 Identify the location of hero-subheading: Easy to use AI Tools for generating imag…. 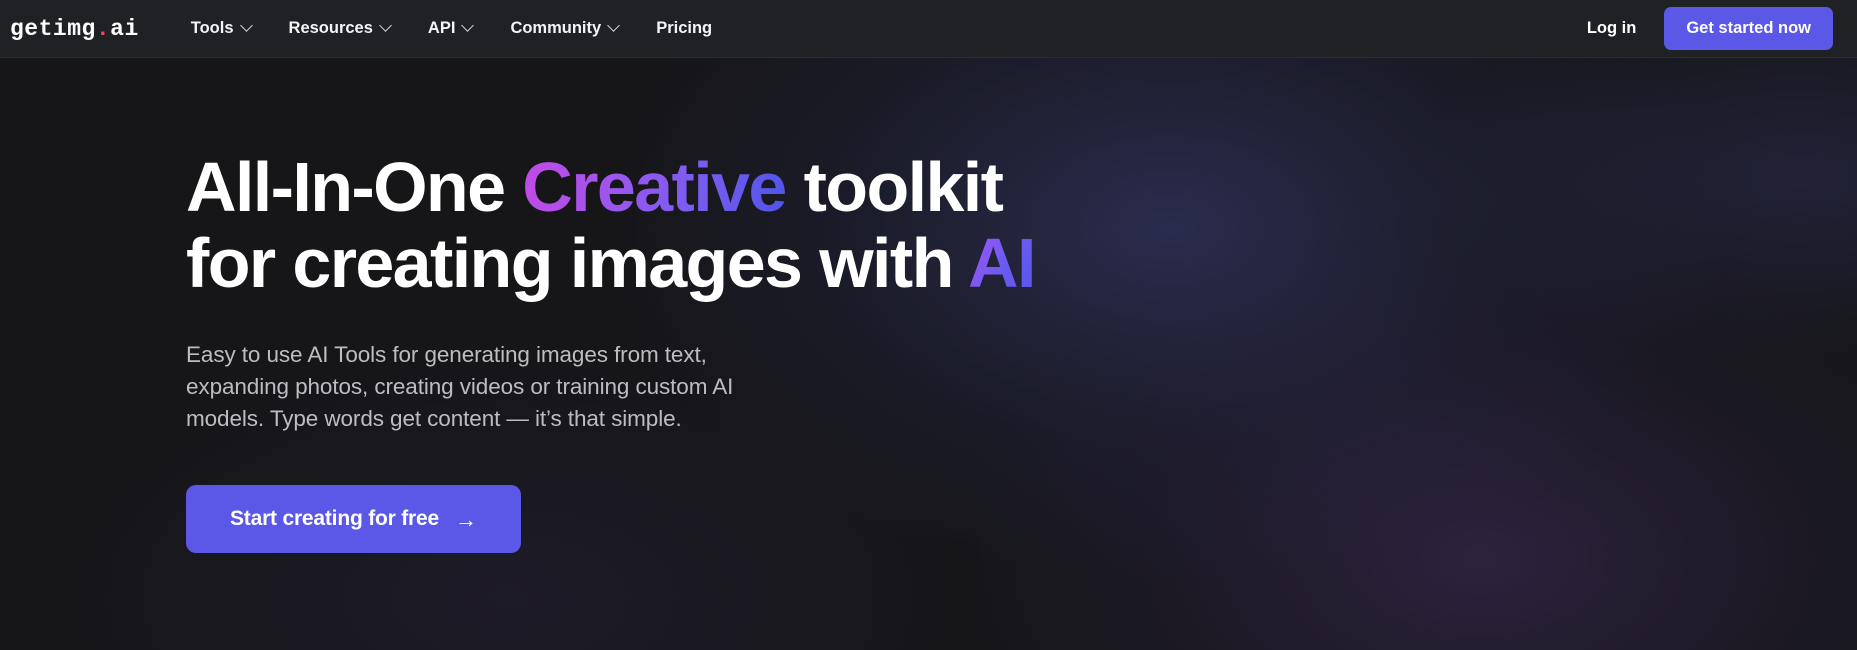
(460, 387).